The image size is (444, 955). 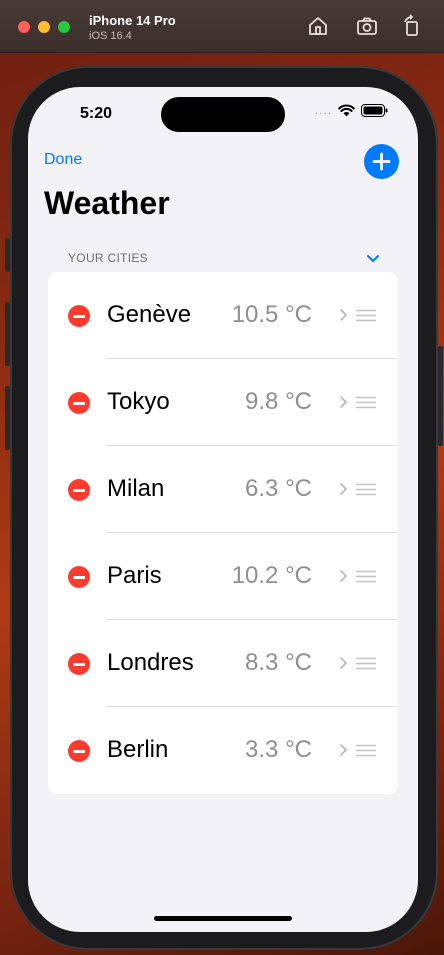 I want to click on close-window-button, so click(x=24, y=27).